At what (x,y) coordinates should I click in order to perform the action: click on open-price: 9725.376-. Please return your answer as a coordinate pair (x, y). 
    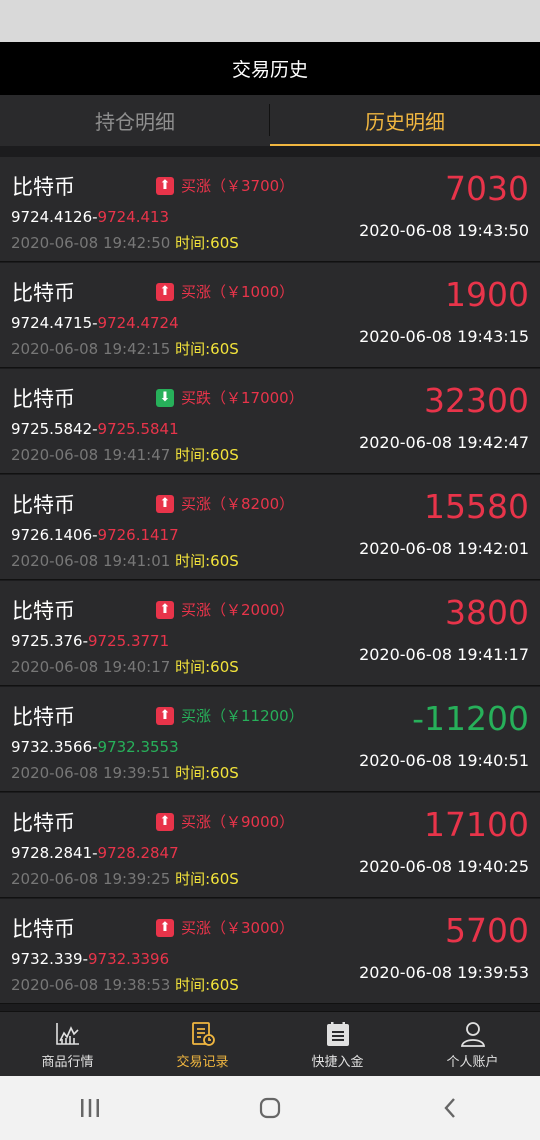
    Looking at the image, I should click on (49, 641).